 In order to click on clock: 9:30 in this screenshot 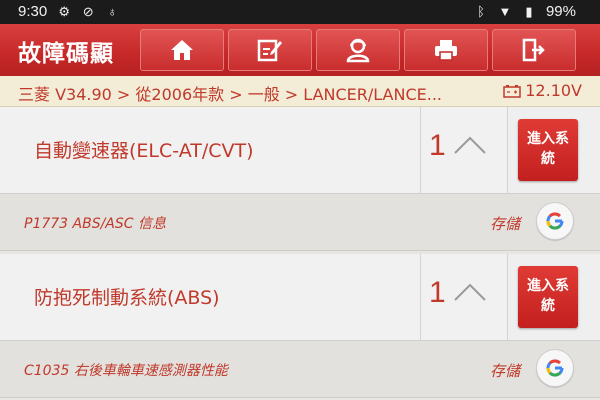, I will do `click(33, 11)`.